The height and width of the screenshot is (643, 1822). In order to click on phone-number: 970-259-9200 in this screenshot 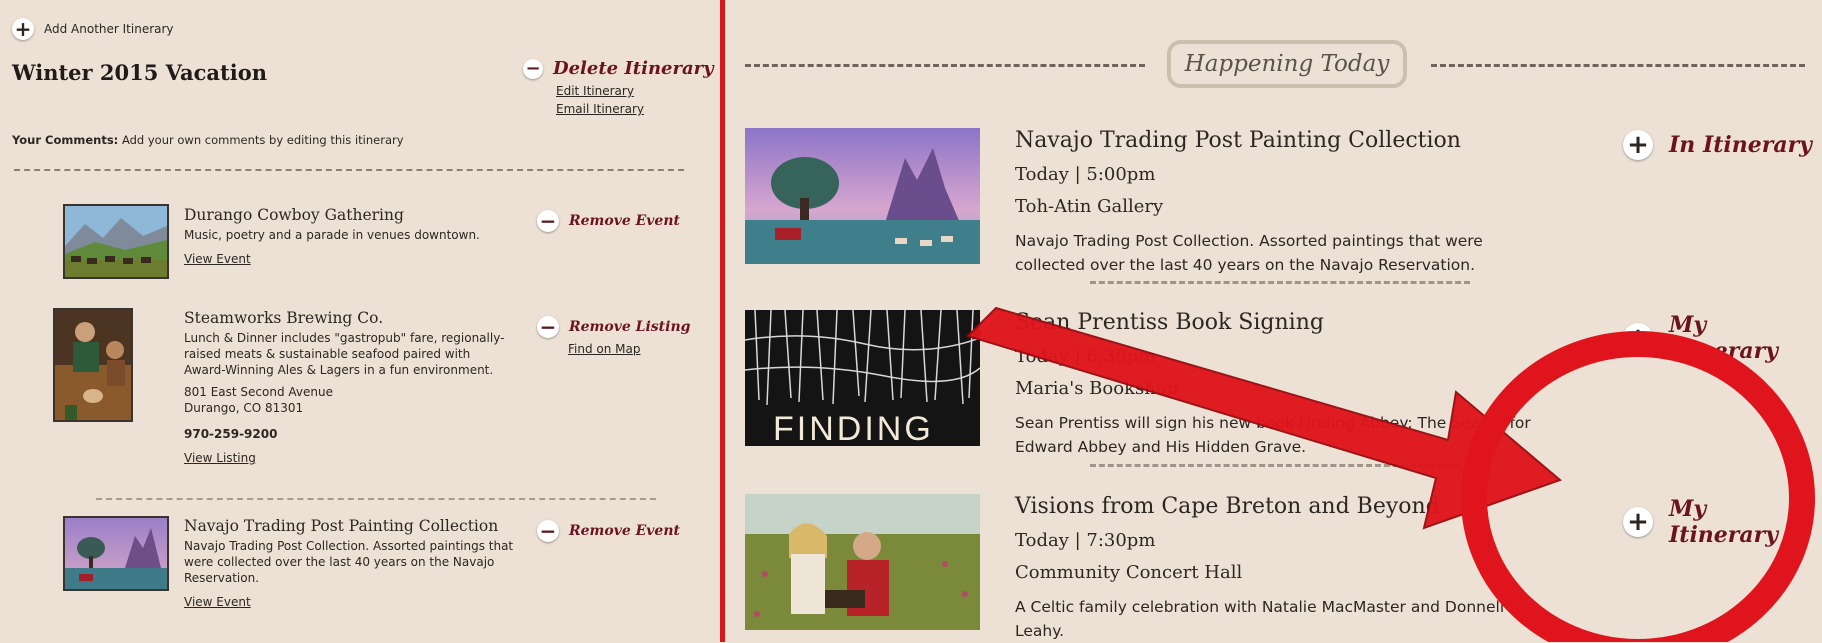, I will do `click(231, 434)`.